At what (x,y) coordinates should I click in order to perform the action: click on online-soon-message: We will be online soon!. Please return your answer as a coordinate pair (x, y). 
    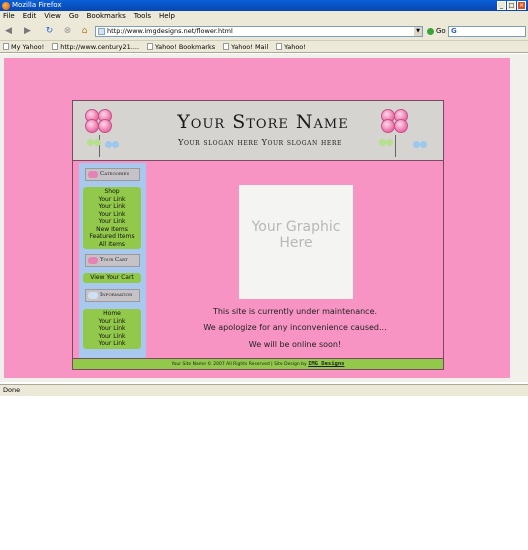
    Looking at the image, I should click on (295, 344).